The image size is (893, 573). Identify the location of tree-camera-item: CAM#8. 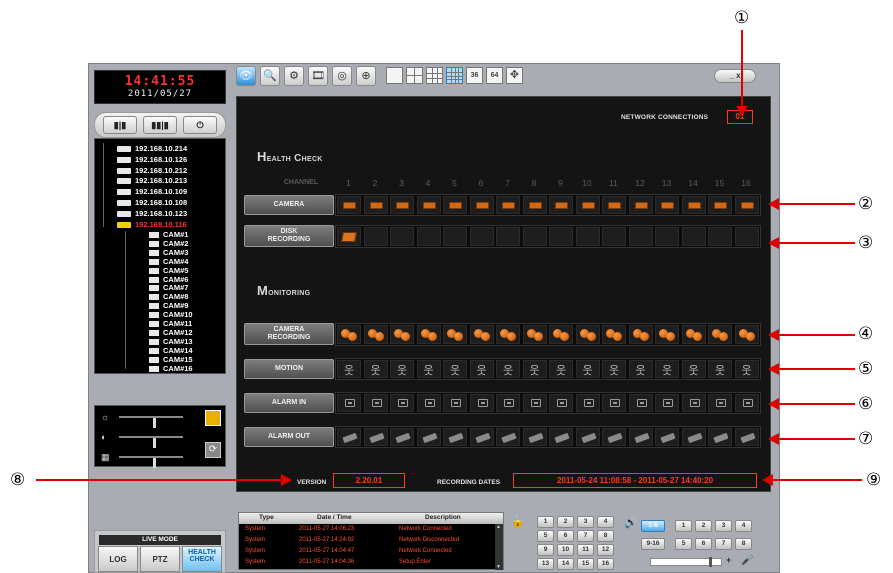
(168, 296).